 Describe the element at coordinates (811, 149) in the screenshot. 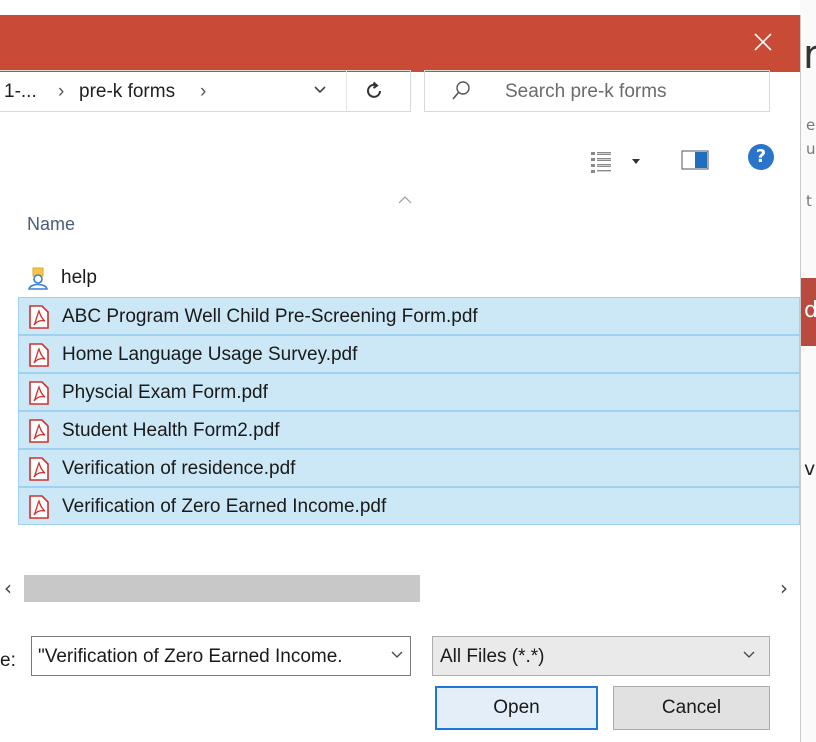

I see `background-text-fragment: u` at that location.